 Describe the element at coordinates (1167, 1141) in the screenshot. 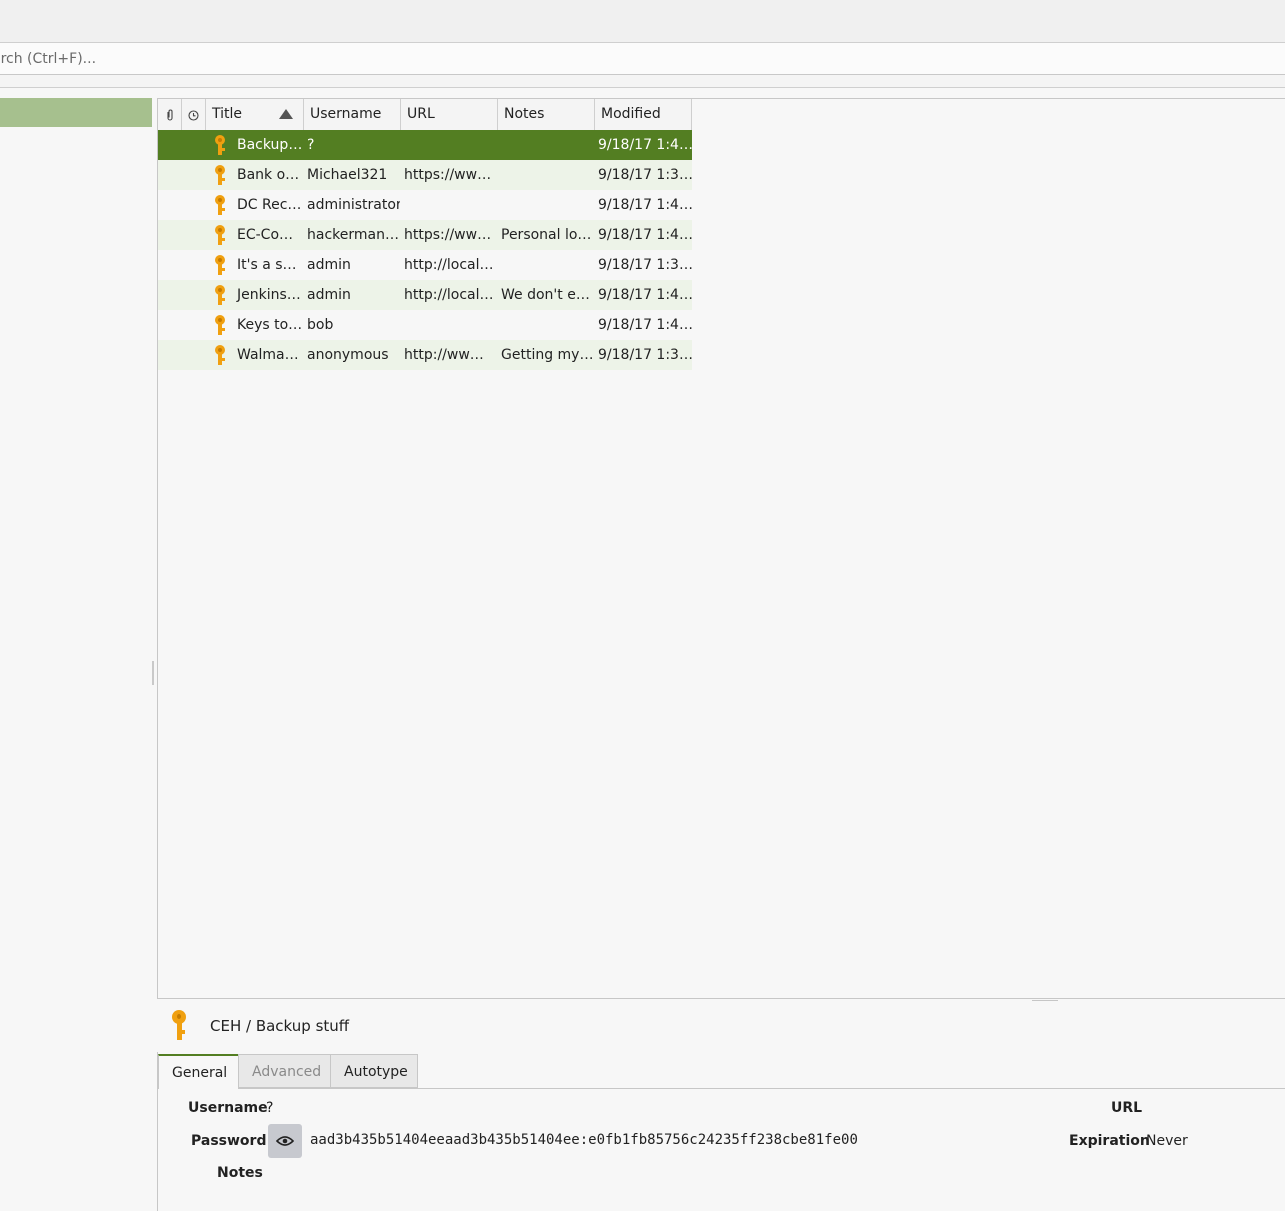

I see `expiration-value: Never` at that location.